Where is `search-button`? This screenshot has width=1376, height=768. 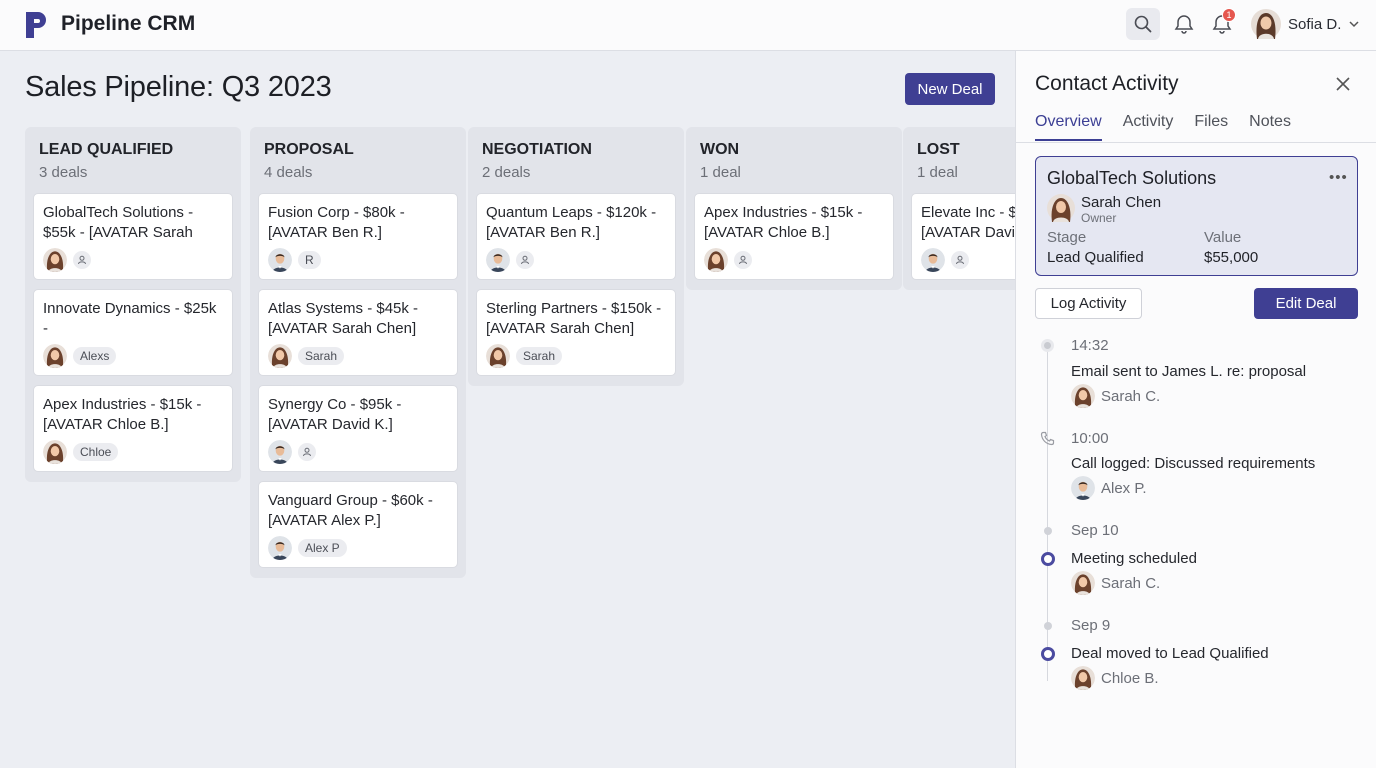 search-button is located at coordinates (1143, 24).